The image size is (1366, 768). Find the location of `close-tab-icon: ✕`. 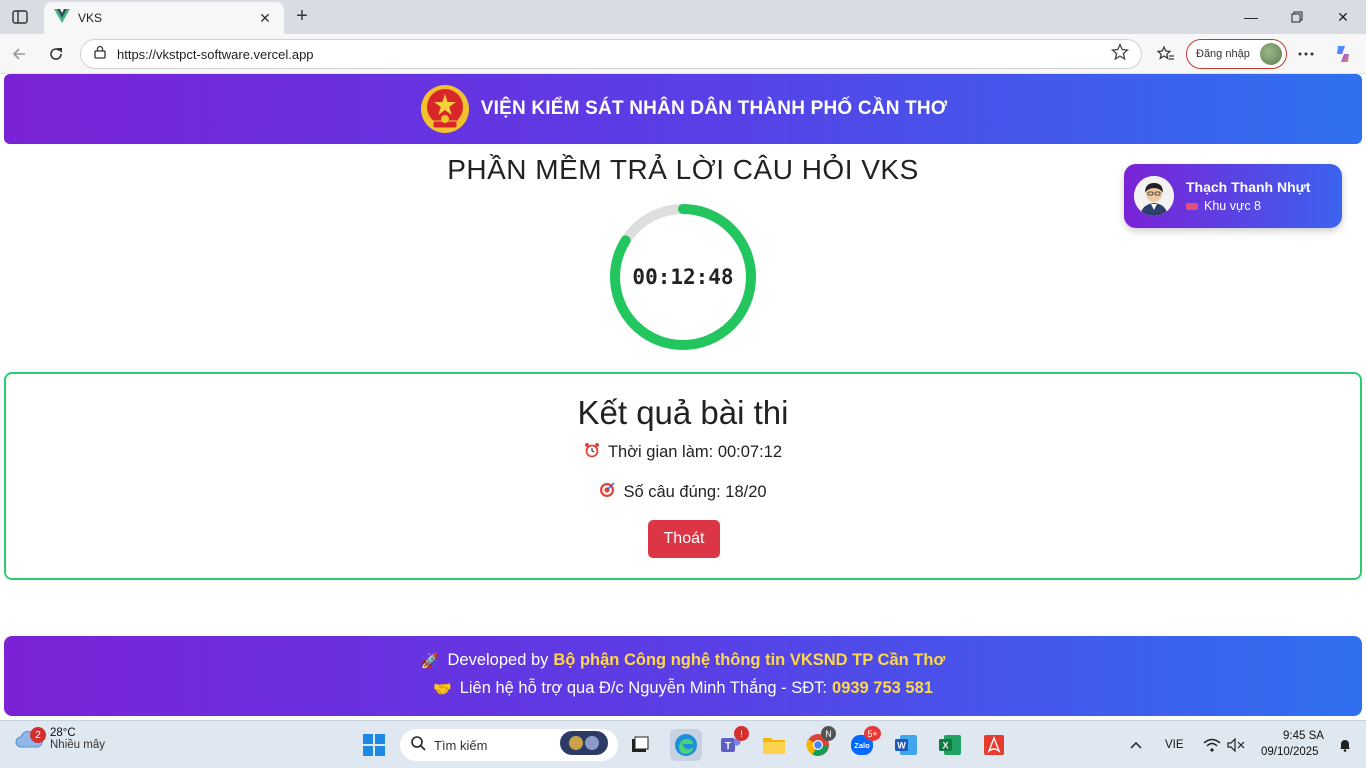

close-tab-icon: ✕ is located at coordinates (265, 18).